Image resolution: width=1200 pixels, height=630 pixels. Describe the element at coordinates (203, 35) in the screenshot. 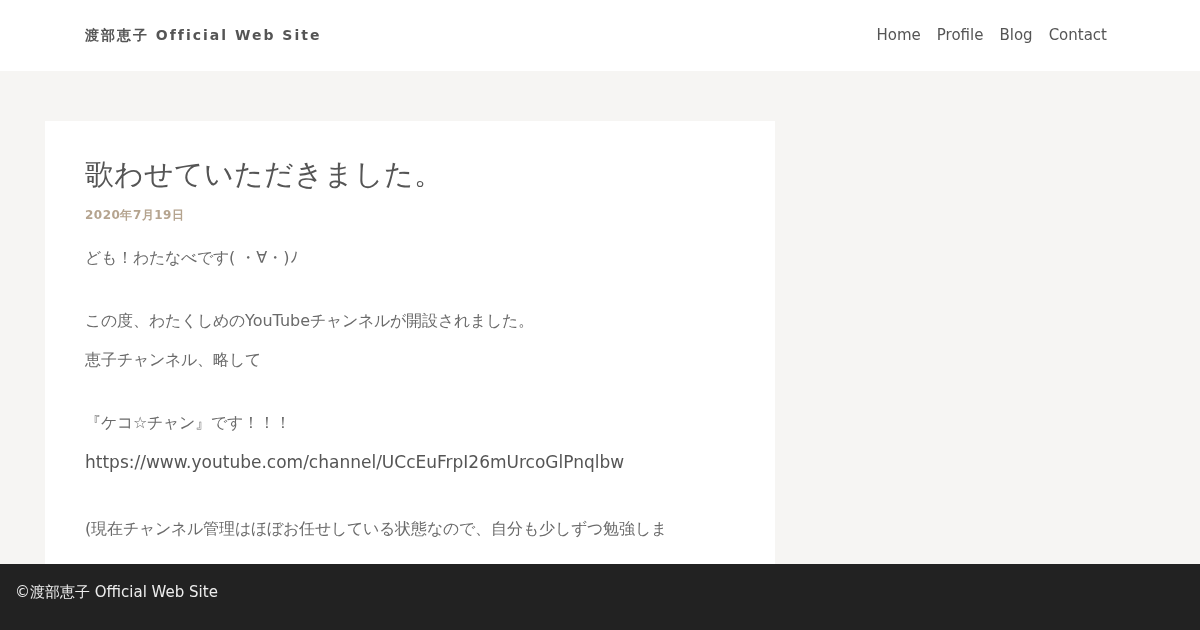

I see `site-title: 渡部恵子 Official Web Site` at that location.